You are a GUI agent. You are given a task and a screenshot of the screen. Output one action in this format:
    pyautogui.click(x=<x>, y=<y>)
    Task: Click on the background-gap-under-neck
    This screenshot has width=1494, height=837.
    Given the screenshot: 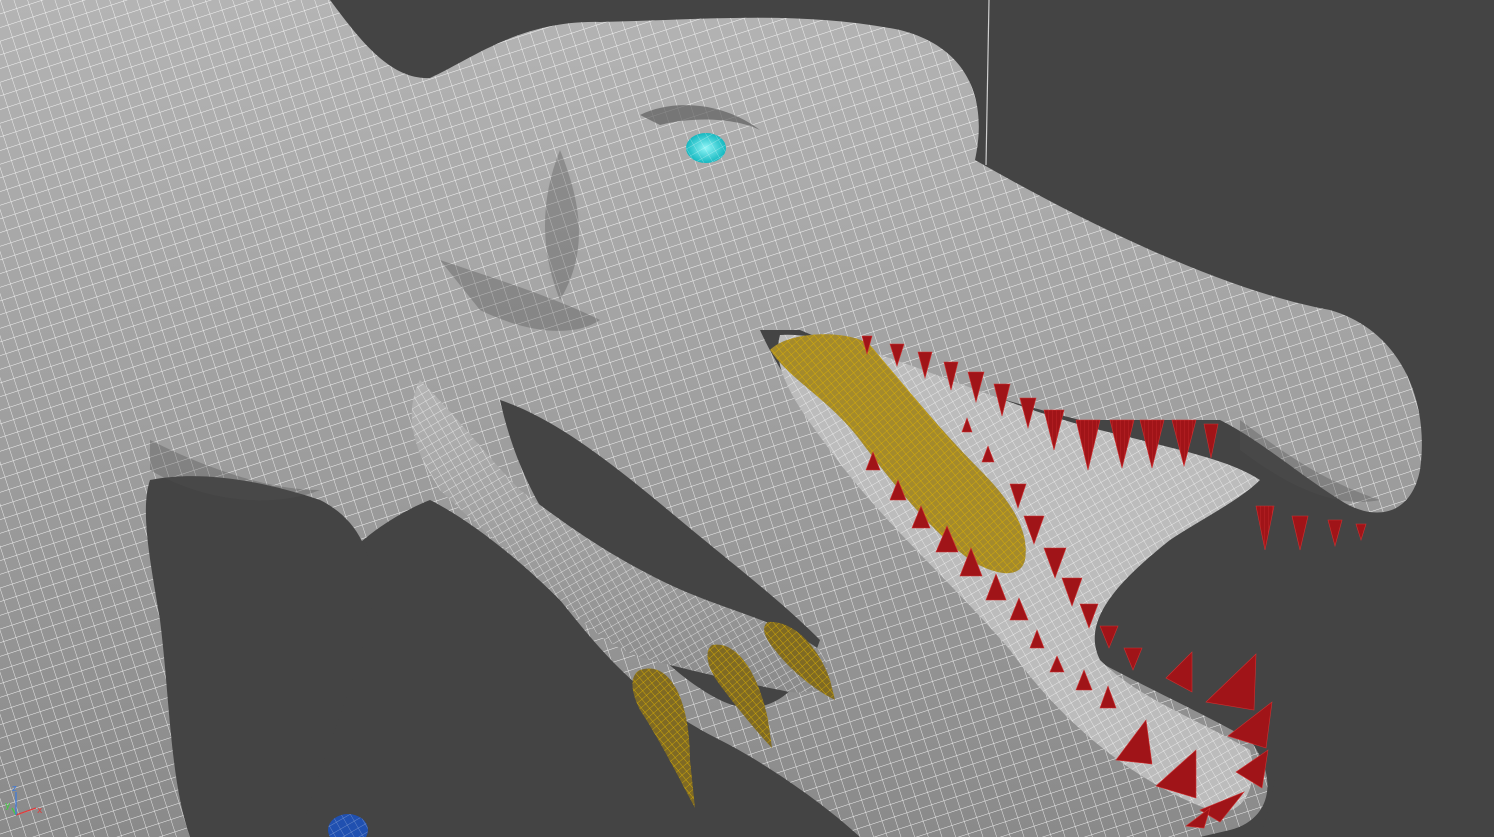 What is the action you would take?
    pyautogui.click(x=259, y=656)
    